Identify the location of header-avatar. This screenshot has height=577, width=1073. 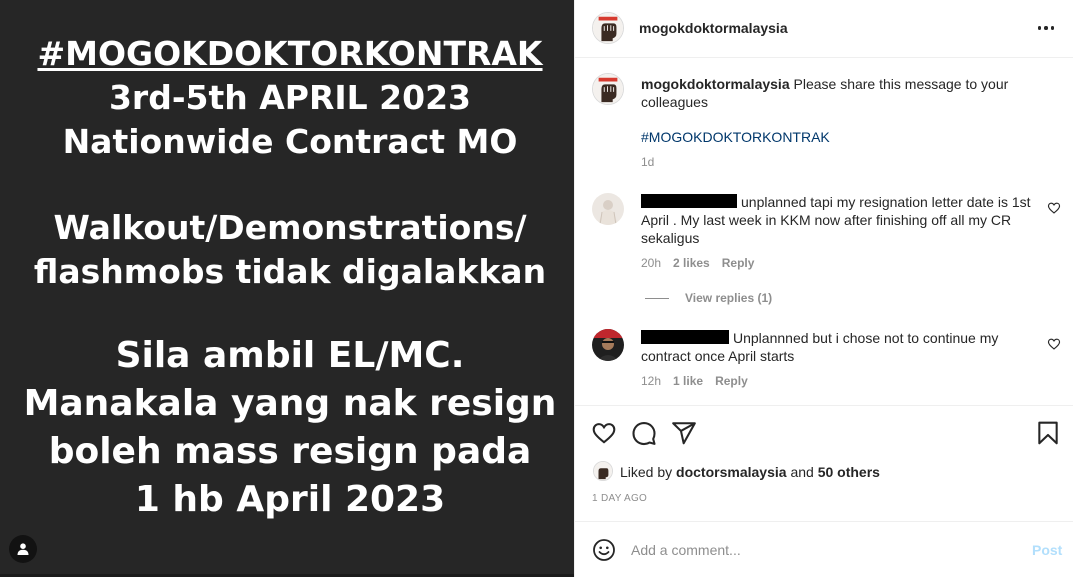
(608, 28).